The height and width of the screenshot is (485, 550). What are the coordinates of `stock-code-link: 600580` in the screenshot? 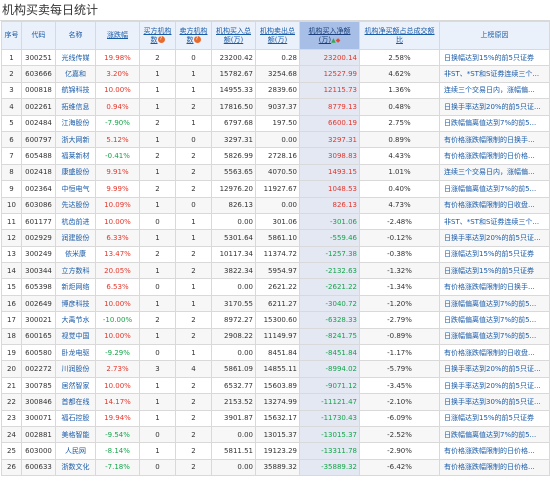 It's located at (38, 353).